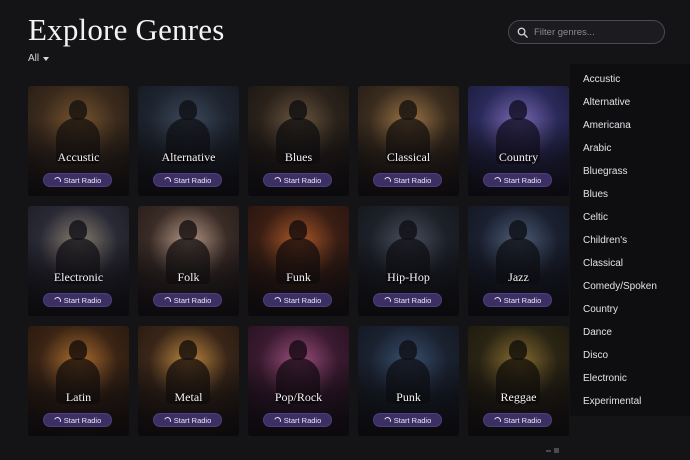 This screenshot has height=460, width=690. What do you see at coordinates (630, 105) in the screenshot?
I see `sidebar-genre-item: Alternative` at bounding box center [630, 105].